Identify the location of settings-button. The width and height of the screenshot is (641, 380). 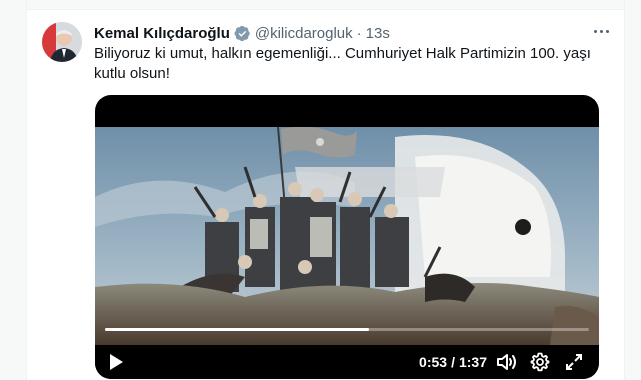
(540, 362).